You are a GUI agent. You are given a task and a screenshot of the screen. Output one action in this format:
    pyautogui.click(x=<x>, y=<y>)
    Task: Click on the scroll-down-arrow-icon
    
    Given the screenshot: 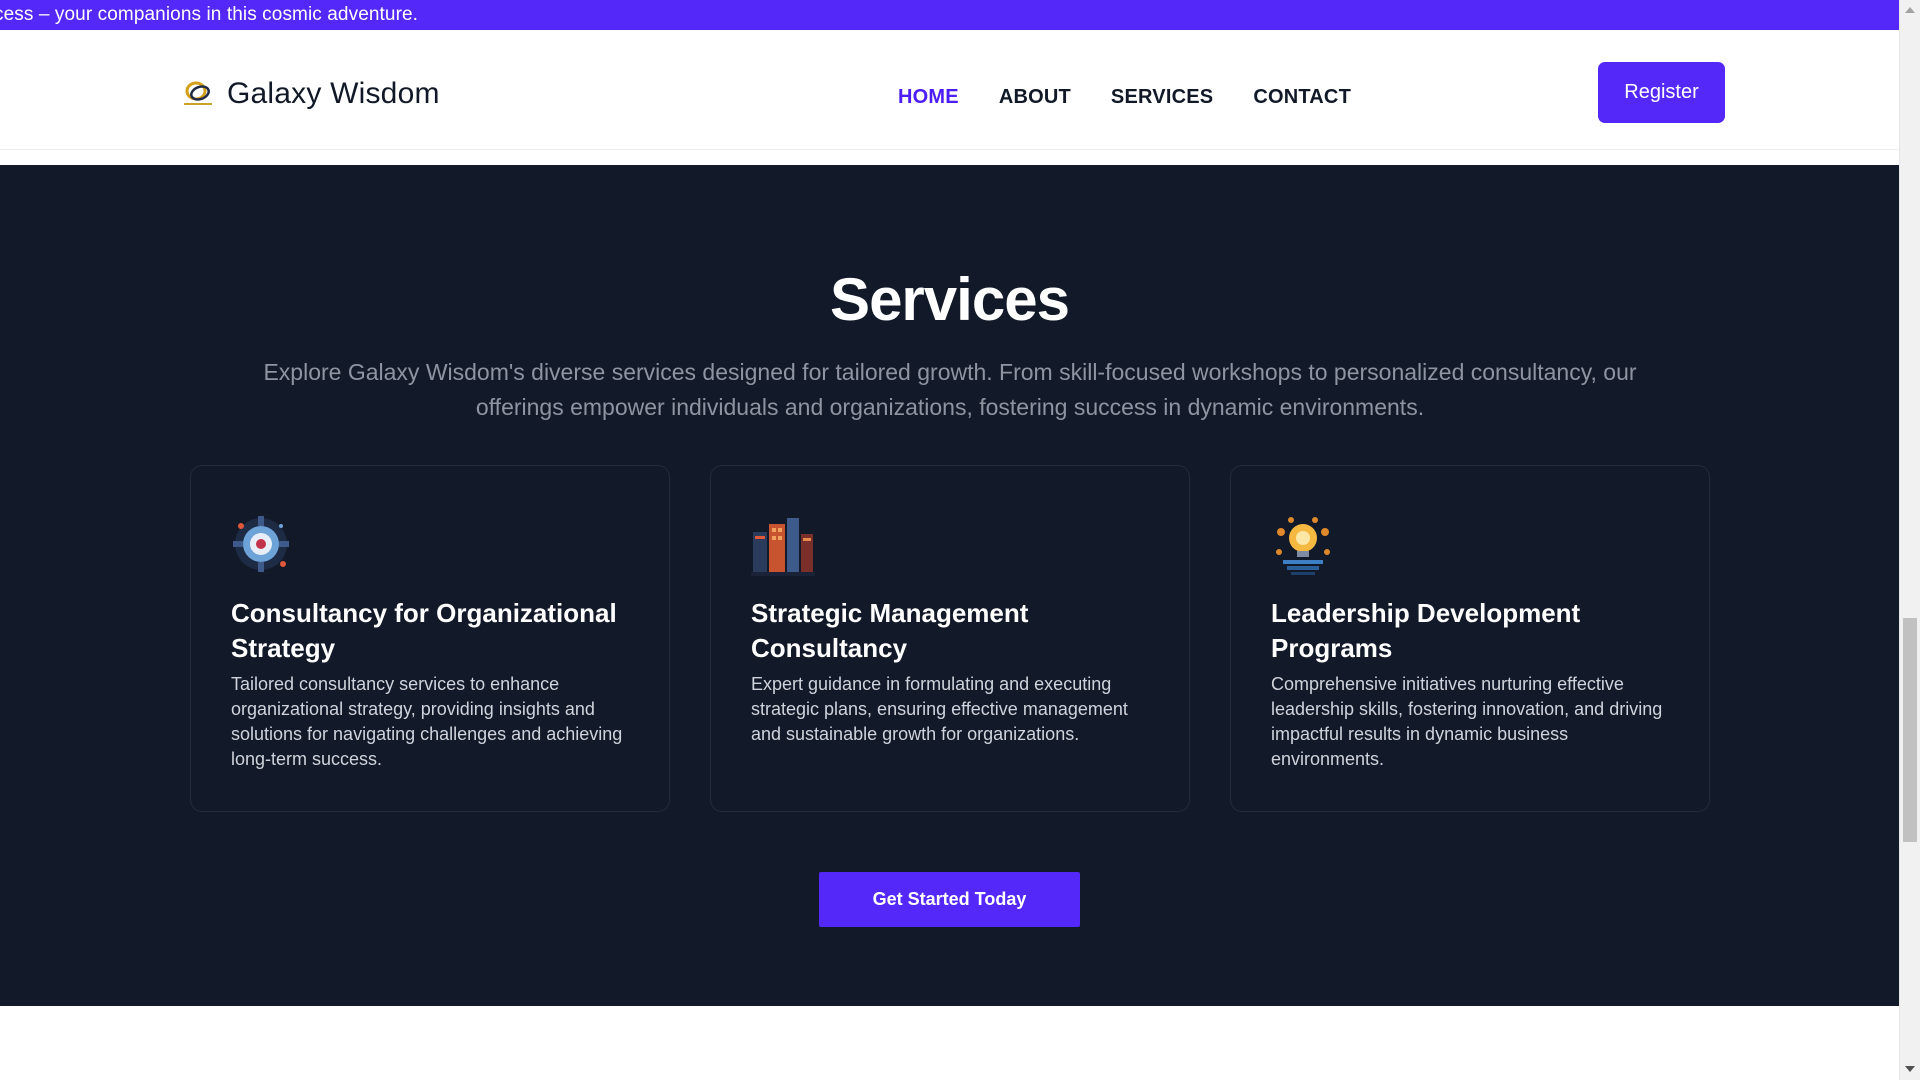 What is the action you would take?
    pyautogui.click(x=1910, y=1069)
    